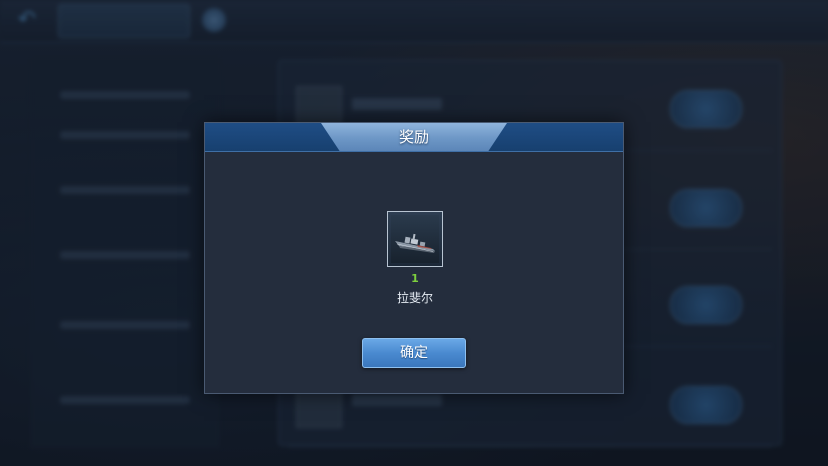 The image size is (828, 466). Describe the element at coordinates (413, 137) in the screenshot. I see `dialog-title: 奖励` at that location.